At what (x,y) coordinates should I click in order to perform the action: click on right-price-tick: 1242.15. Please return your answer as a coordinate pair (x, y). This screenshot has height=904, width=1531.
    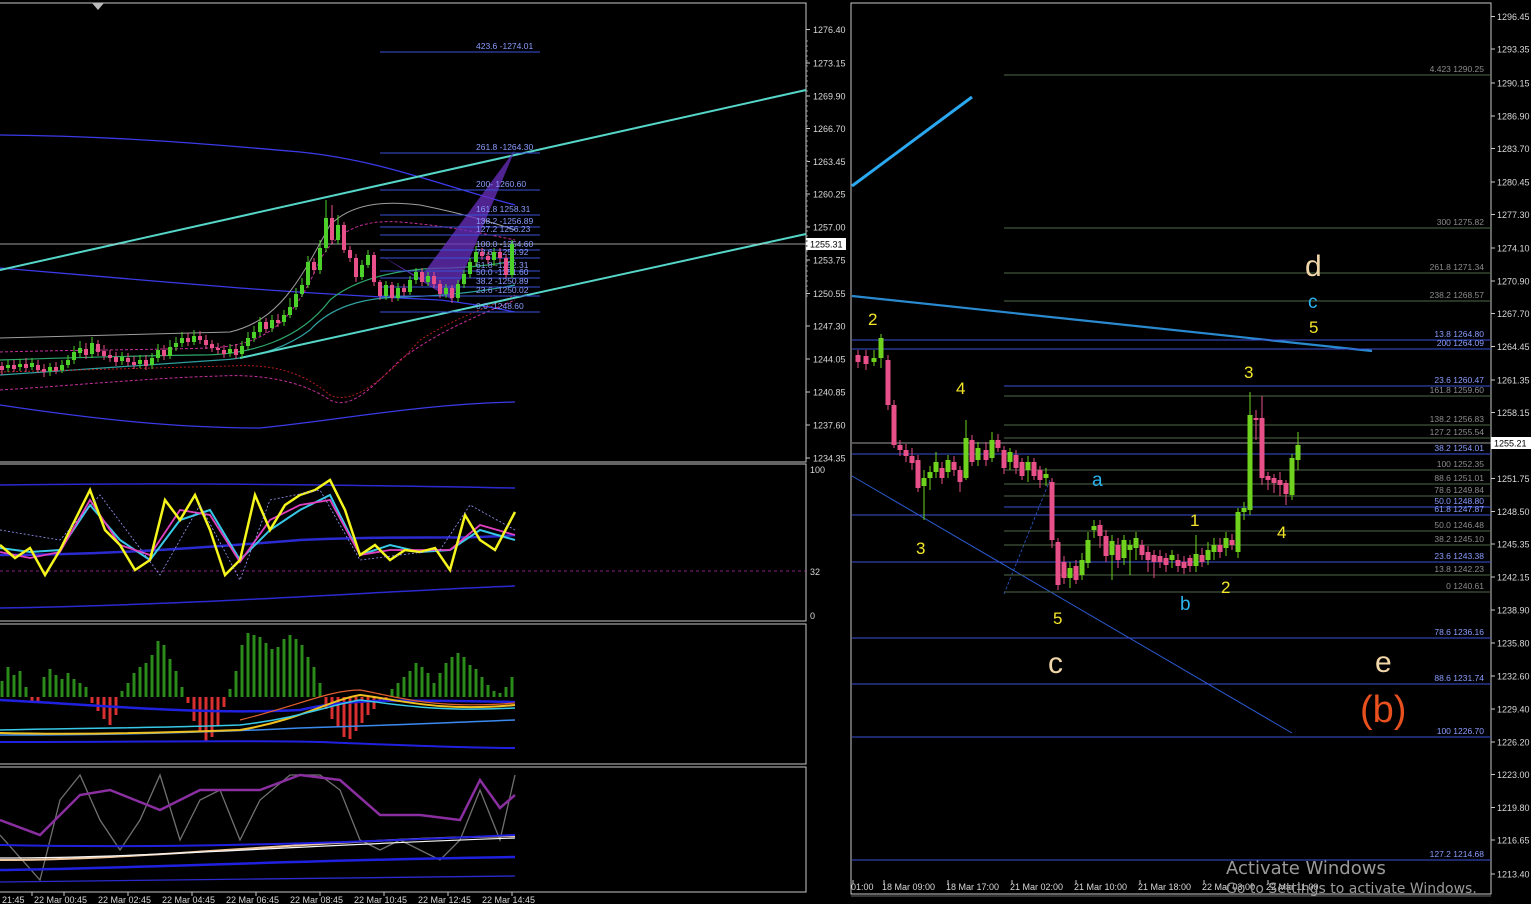
    Looking at the image, I should click on (1513, 578).